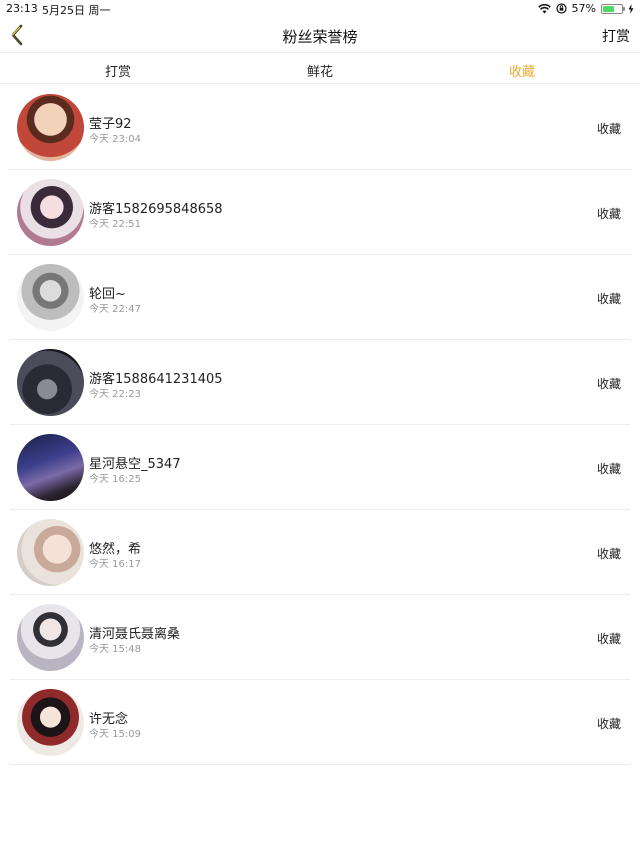 The image size is (640, 853). Describe the element at coordinates (544, 8) in the screenshot. I see `wifi-icon` at that location.